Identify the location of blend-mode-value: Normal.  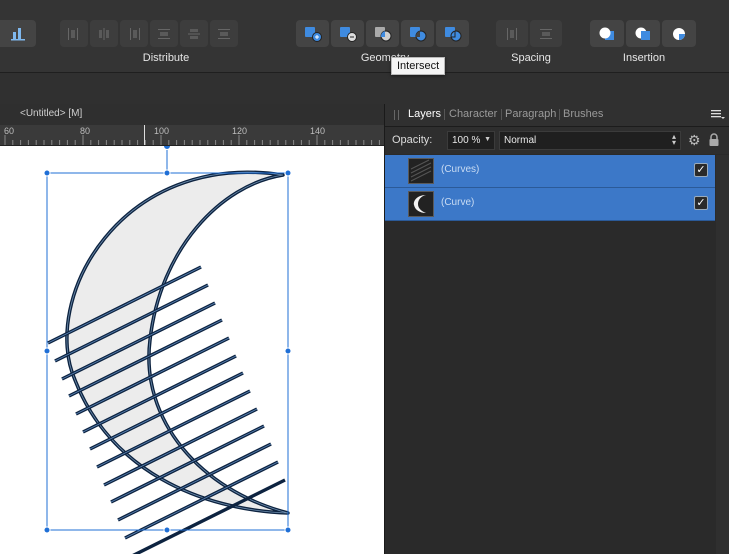
(520, 140).